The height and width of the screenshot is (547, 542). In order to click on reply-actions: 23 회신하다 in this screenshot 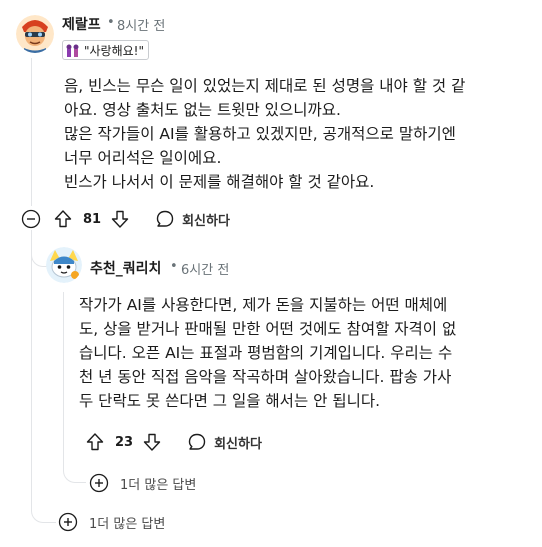, I will do `click(173, 442)`.